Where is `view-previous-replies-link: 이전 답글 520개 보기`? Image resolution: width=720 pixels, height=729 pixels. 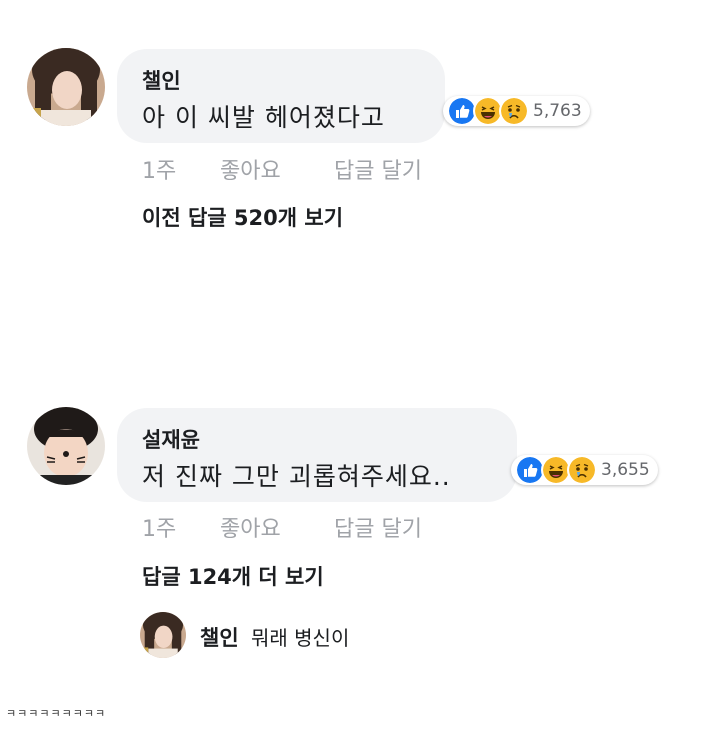
view-previous-replies-link: 이전 답글 520개 보기 is located at coordinates (242, 217).